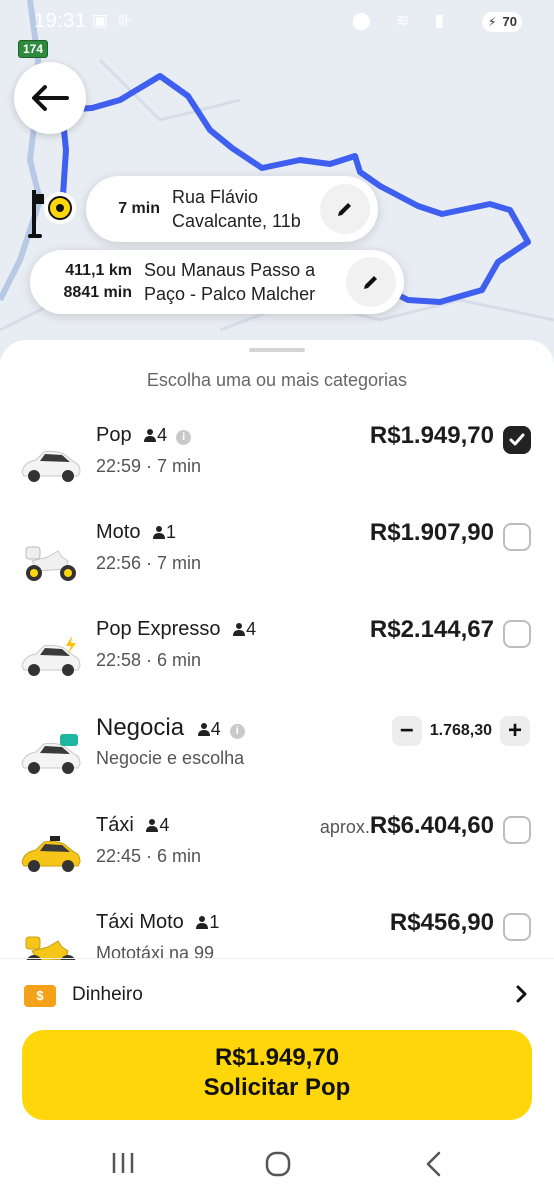  Describe the element at coordinates (50, 563) in the screenshot. I see `motorcycle-icon` at that location.